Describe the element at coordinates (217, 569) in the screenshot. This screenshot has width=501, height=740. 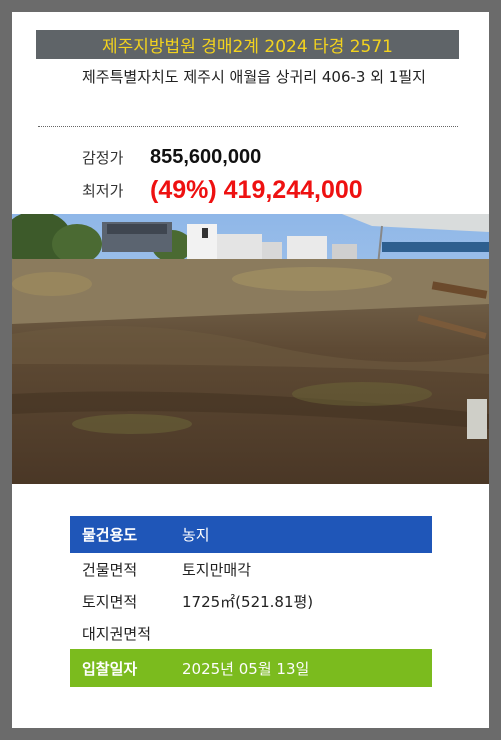
I see `building-area-value: 토지만매각` at that location.